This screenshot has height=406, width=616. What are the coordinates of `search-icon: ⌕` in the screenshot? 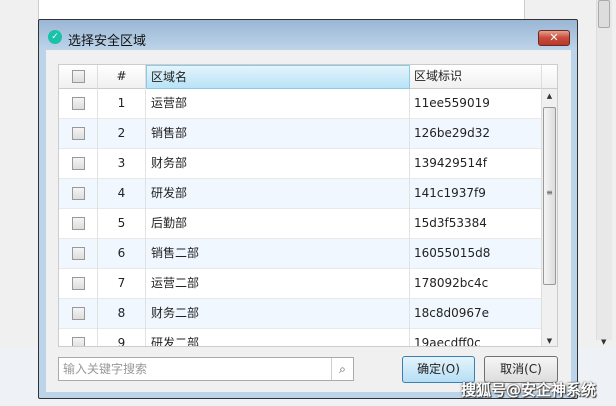 It's located at (342, 369).